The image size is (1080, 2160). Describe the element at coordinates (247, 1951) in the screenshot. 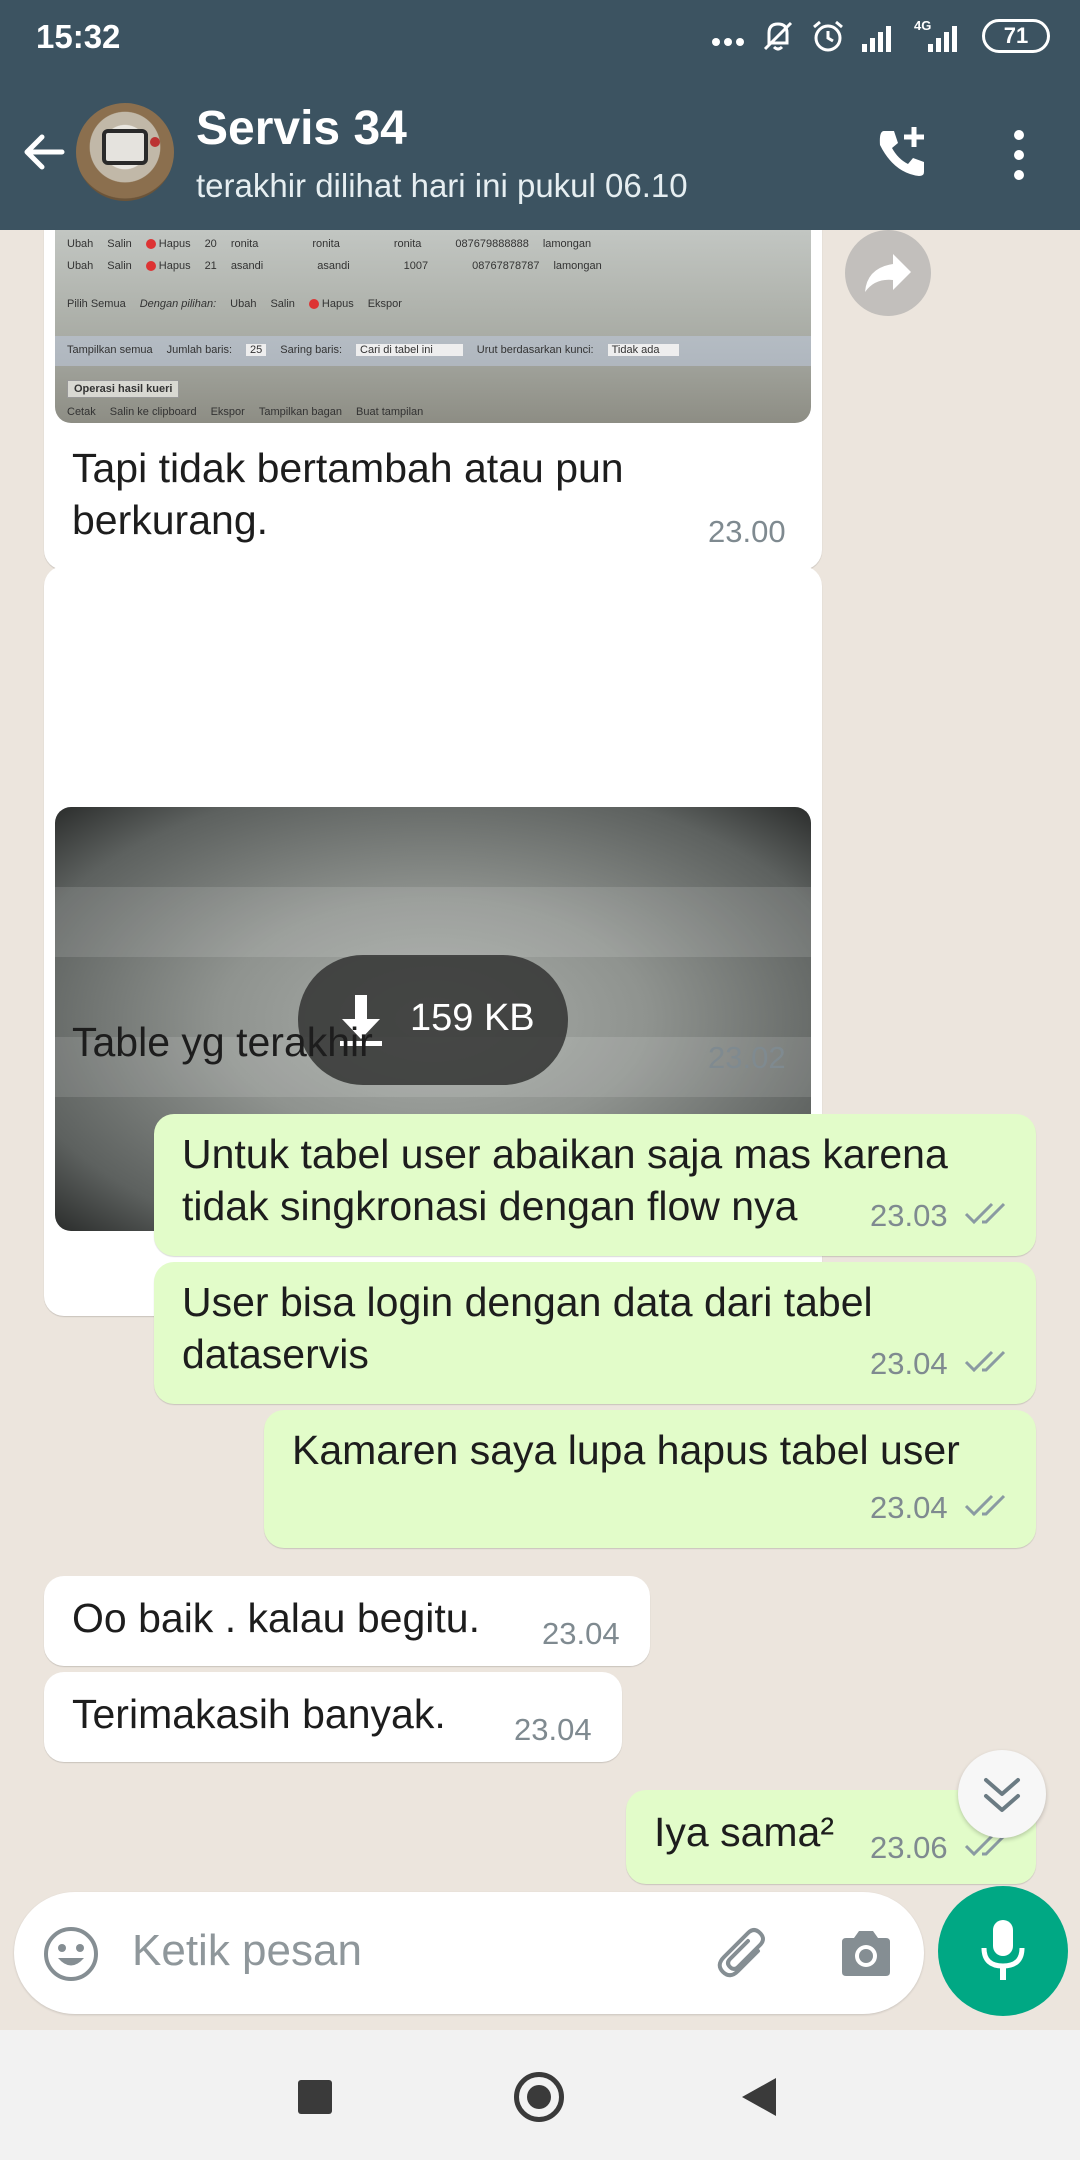

I see `message-input: Ketik pesan` at that location.